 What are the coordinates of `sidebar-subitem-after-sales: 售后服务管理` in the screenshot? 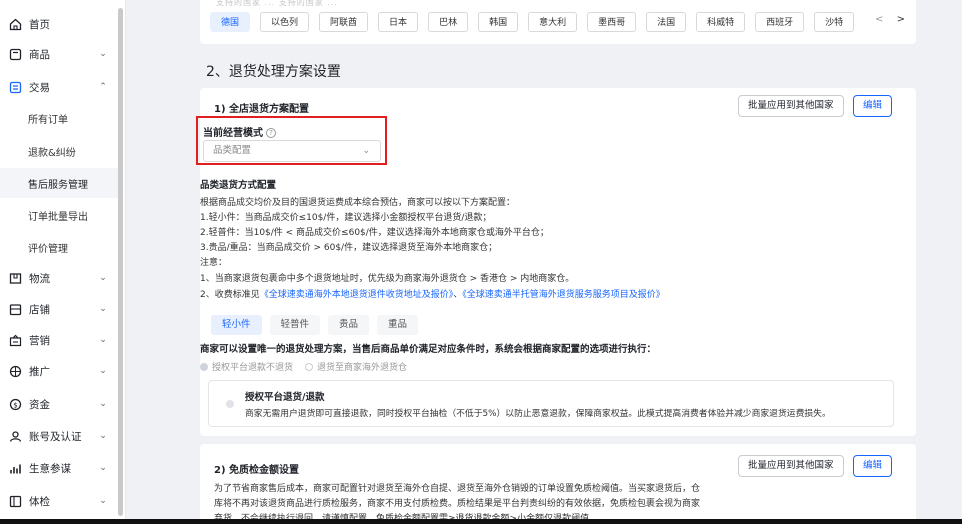 It's located at (59, 183).